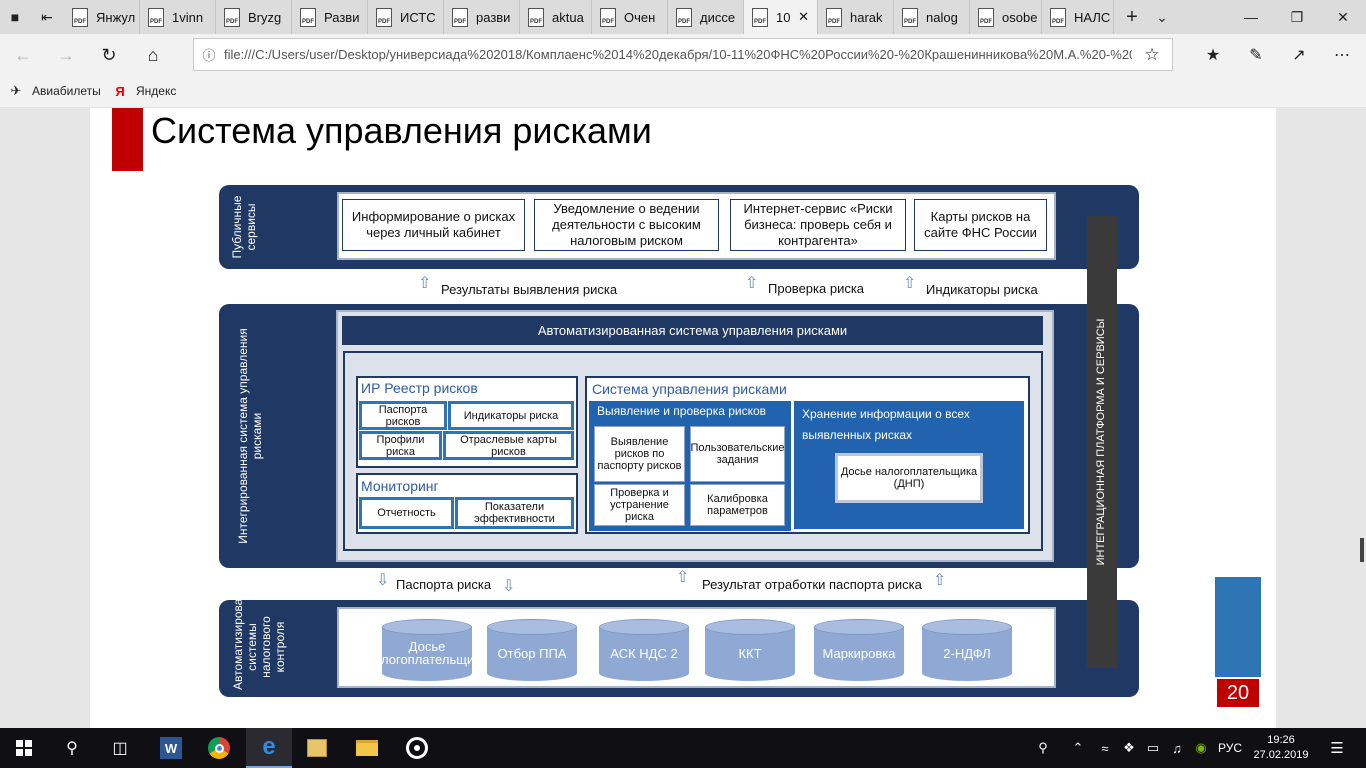 Image resolution: width=1366 pixels, height=768 pixels. What do you see at coordinates (254, 17) in the screenshot?
I see `browser-tab: PDF Bryzg` at bounding box center [254, 17].